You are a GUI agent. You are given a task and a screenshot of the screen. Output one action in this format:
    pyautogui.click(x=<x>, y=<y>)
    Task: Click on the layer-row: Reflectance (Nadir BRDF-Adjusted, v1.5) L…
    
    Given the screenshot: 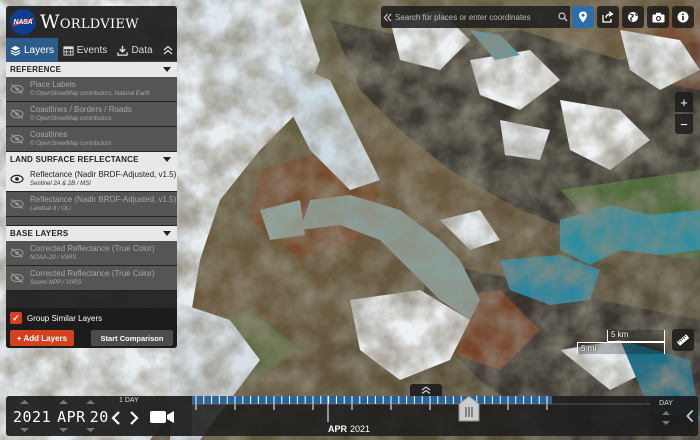 What is the action you would take?
    pyautogui.click(x=91, y=204)
    